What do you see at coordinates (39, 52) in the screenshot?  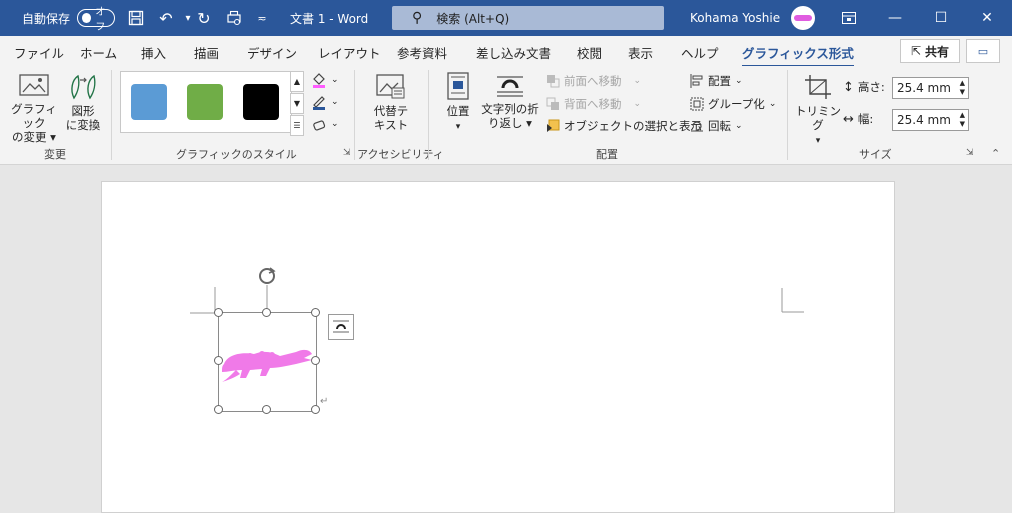 I see `tab-file: ファイル` at bounding box center [39, 52].